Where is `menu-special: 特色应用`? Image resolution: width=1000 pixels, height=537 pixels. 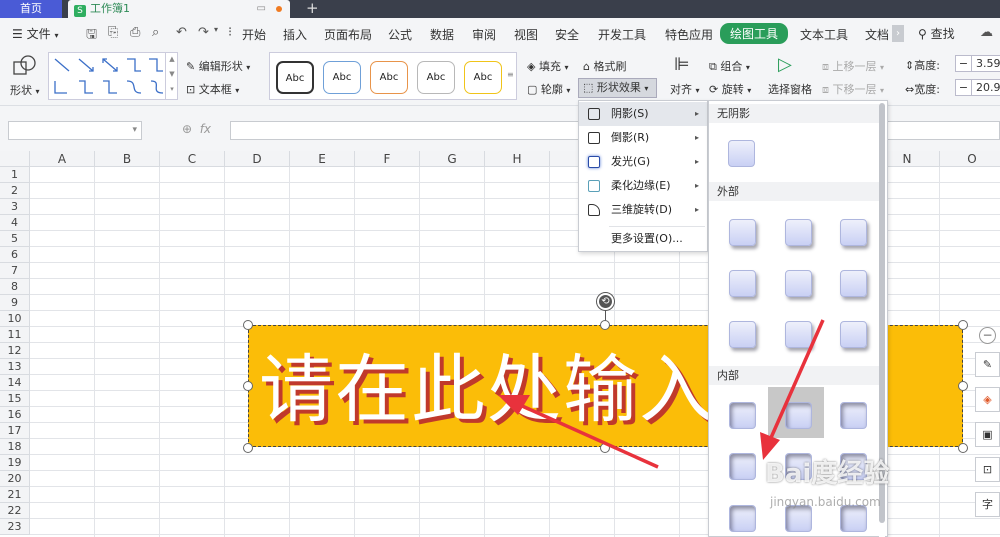
menu-special: 特色应用 is located at coordinates (689, 34).